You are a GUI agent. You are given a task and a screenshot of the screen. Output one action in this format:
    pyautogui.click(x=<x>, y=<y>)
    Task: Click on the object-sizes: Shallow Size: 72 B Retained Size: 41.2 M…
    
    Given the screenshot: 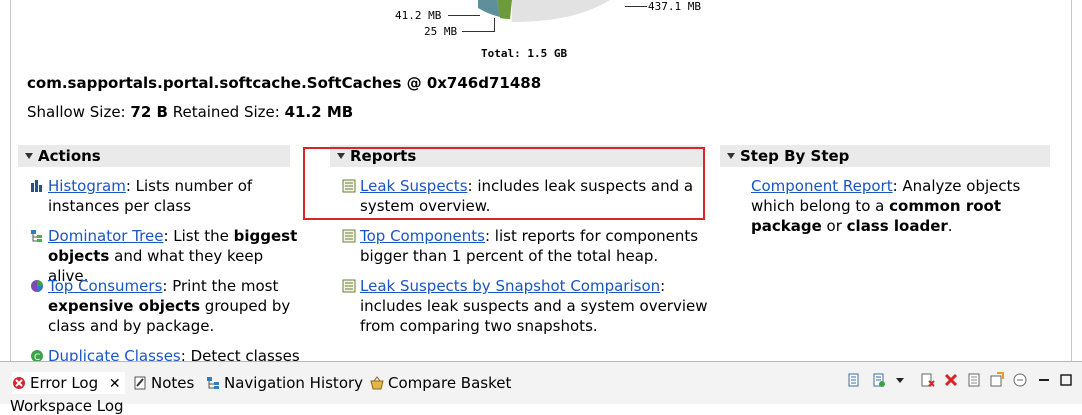 What is the action you would take?
    pyautogui.click(x=190, y=112)
    